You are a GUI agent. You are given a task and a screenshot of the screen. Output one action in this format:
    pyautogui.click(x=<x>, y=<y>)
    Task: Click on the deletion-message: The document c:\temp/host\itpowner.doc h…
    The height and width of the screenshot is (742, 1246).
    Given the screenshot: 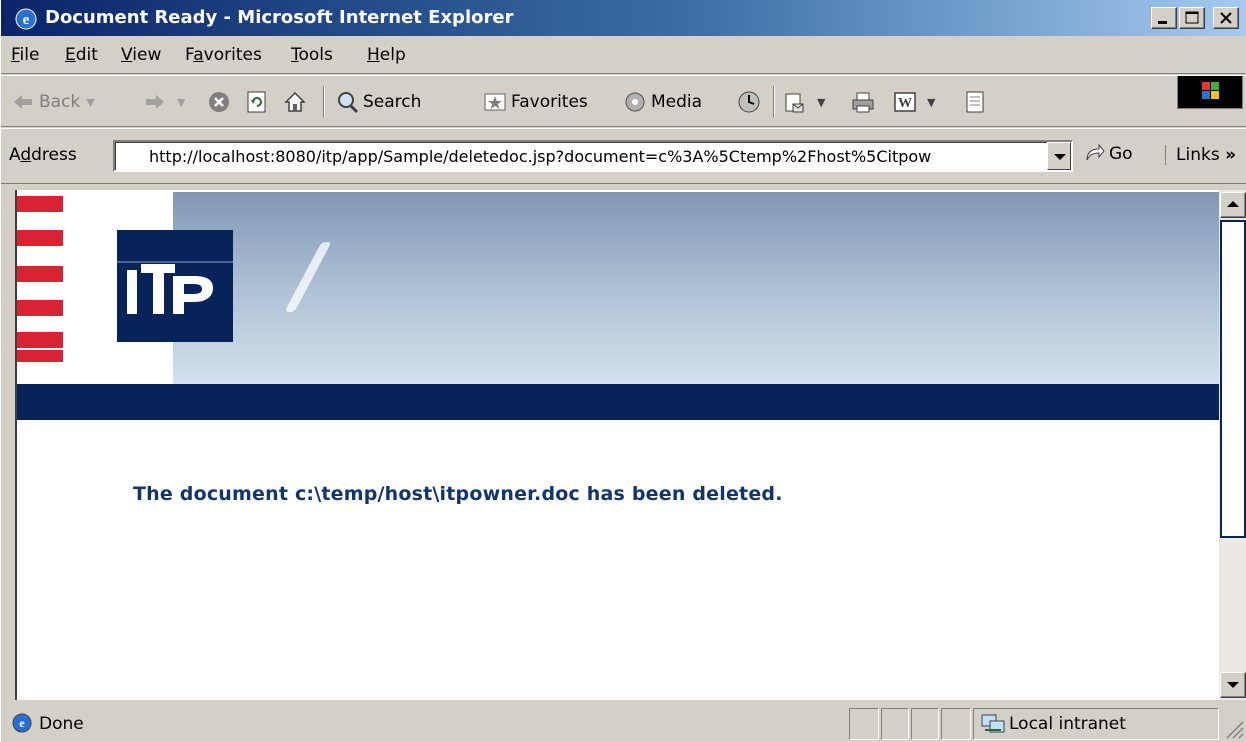 What is the action you would take?
    pyautogui.click(x=458, y=494)
    